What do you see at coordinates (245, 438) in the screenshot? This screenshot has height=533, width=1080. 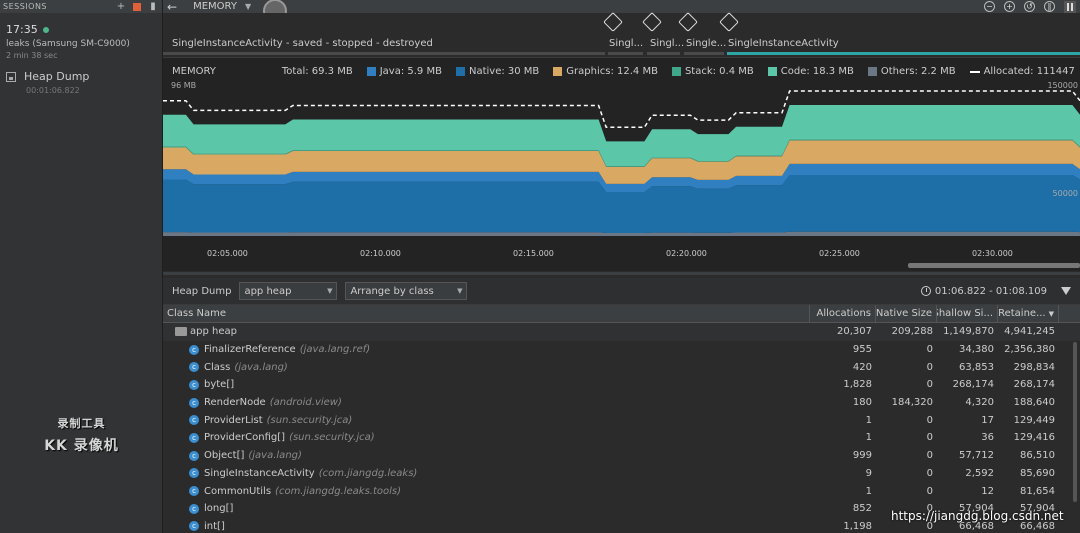 I see `class-name: ProviderConfig[]` at bounding box center [245, 438].